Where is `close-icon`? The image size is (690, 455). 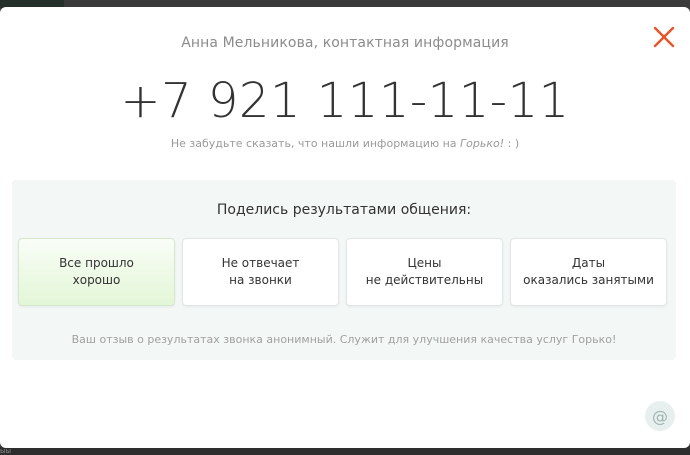
close-icon is located at coordinates (664, 37).